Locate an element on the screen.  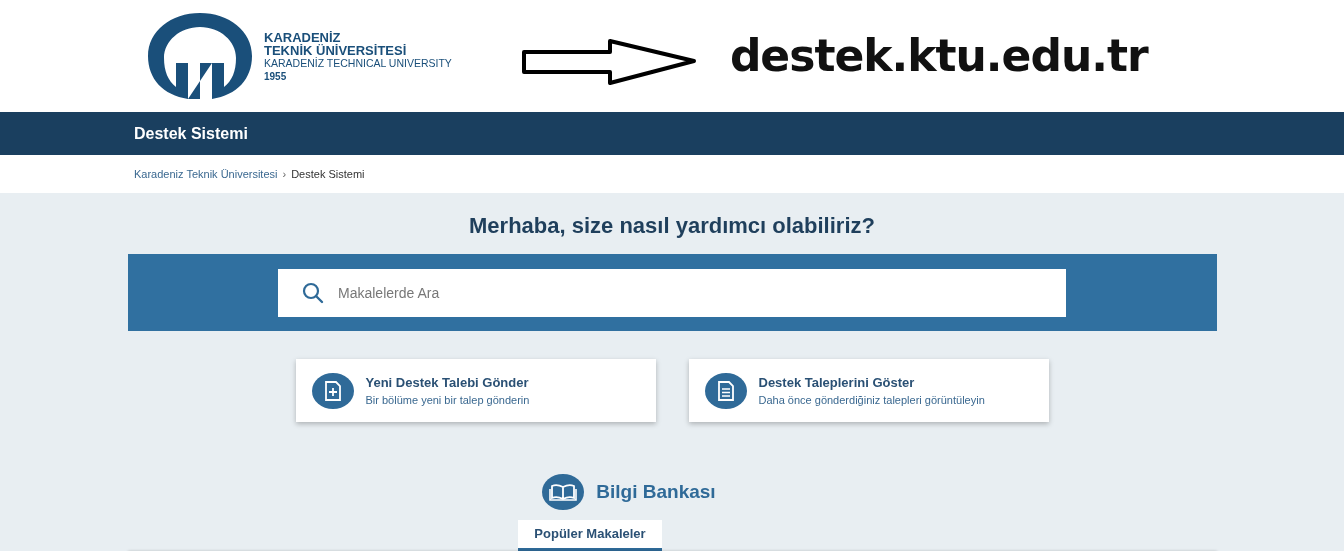
card-title: Destek Taleplerini Göster is located at coordinates (837, 382).